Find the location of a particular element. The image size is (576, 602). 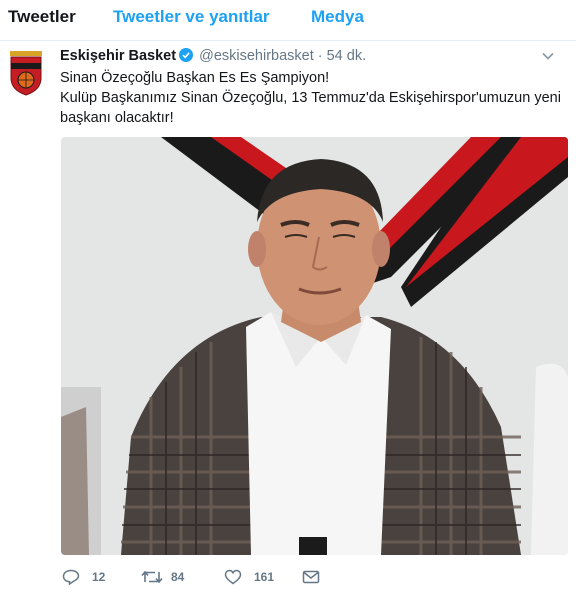

envelope-icon is located at coordinates (311, 577).